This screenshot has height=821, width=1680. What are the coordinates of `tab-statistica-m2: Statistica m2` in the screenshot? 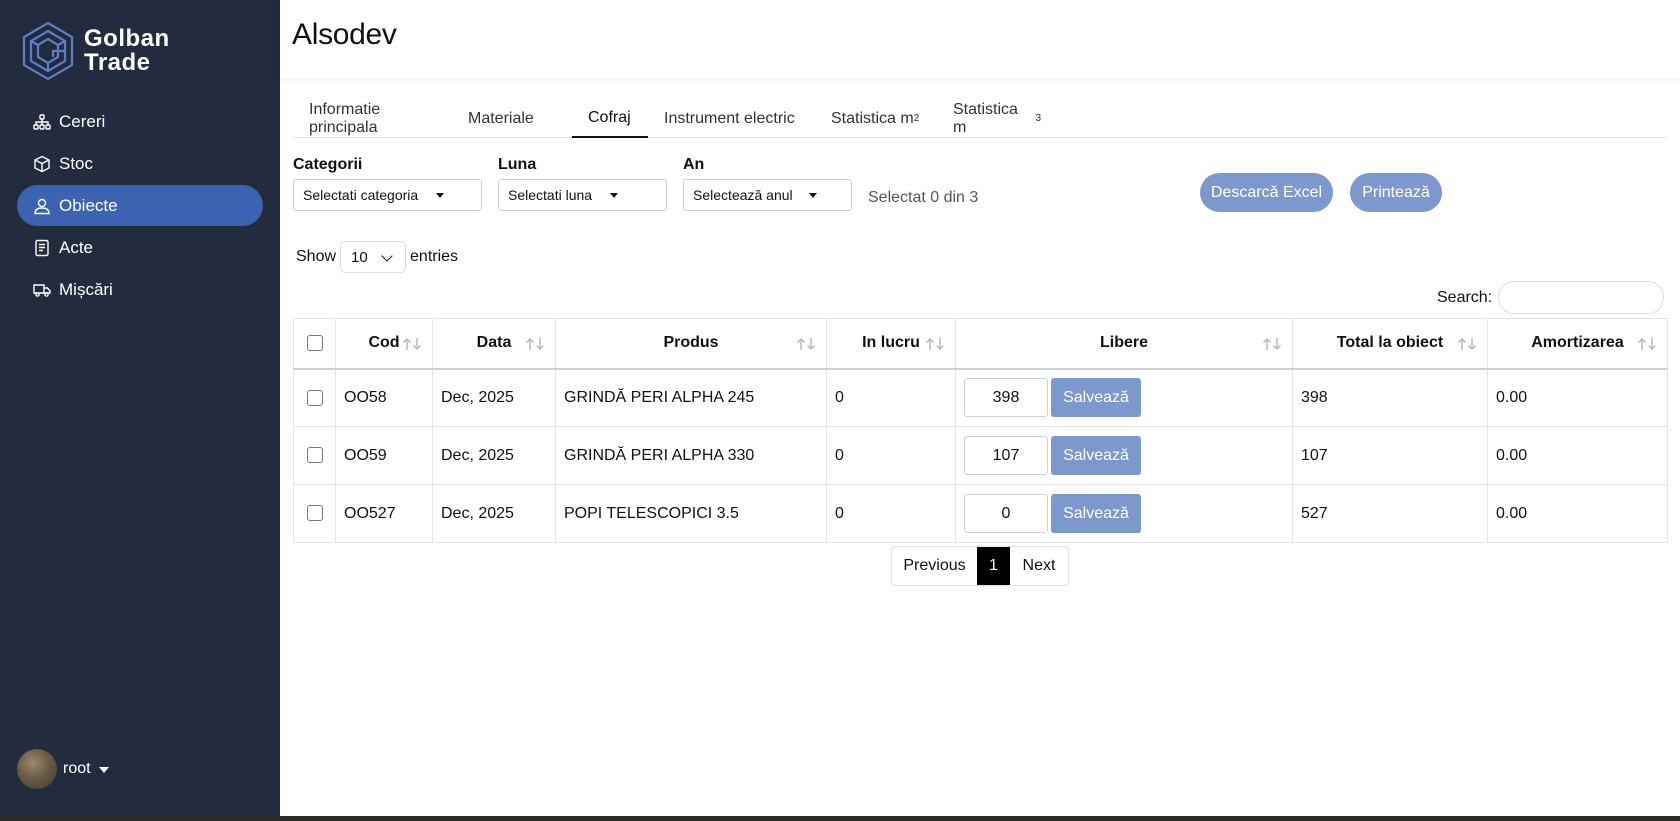 It's located at (876, 118).